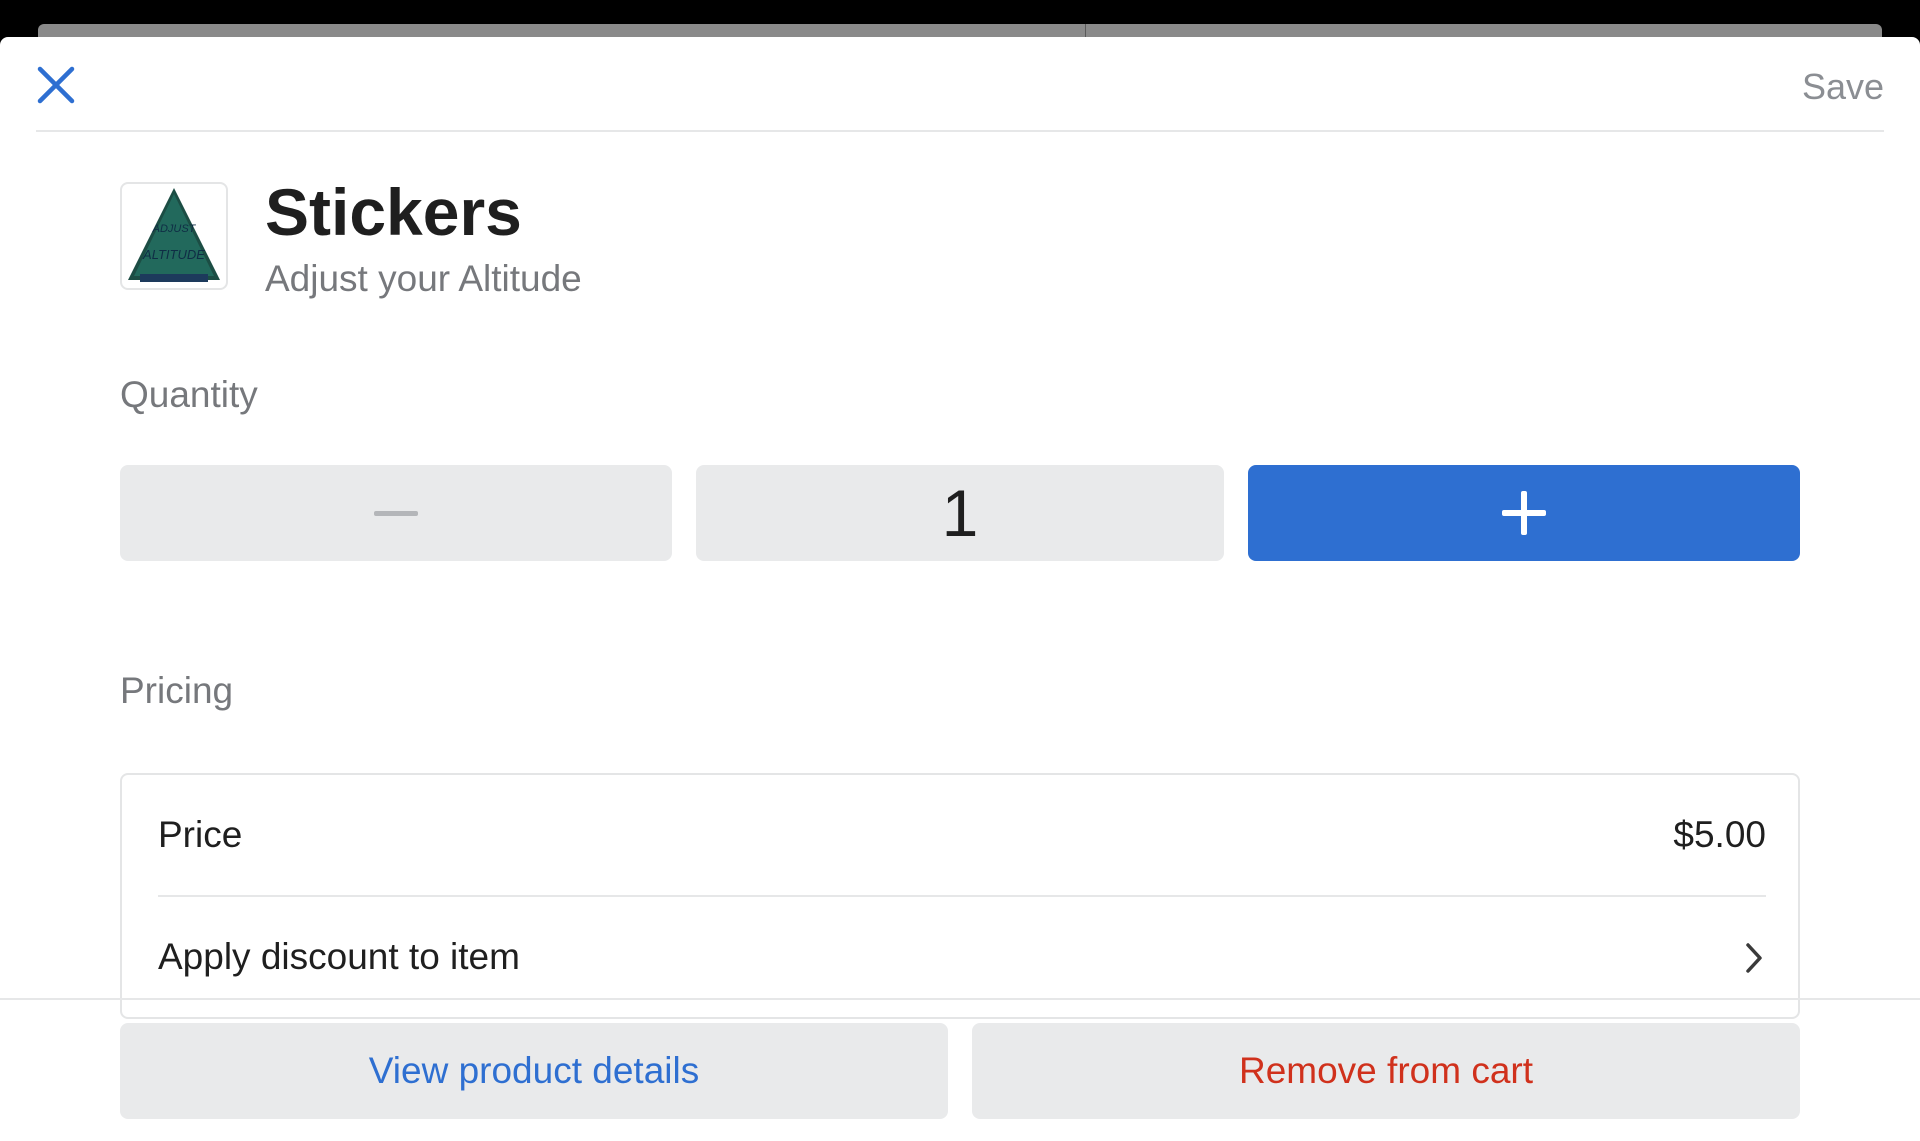 The image size is (1920, 1141). Describe the element at coordinates (1843, 87) in the screenshot. I see `save-button: Save` at that location.